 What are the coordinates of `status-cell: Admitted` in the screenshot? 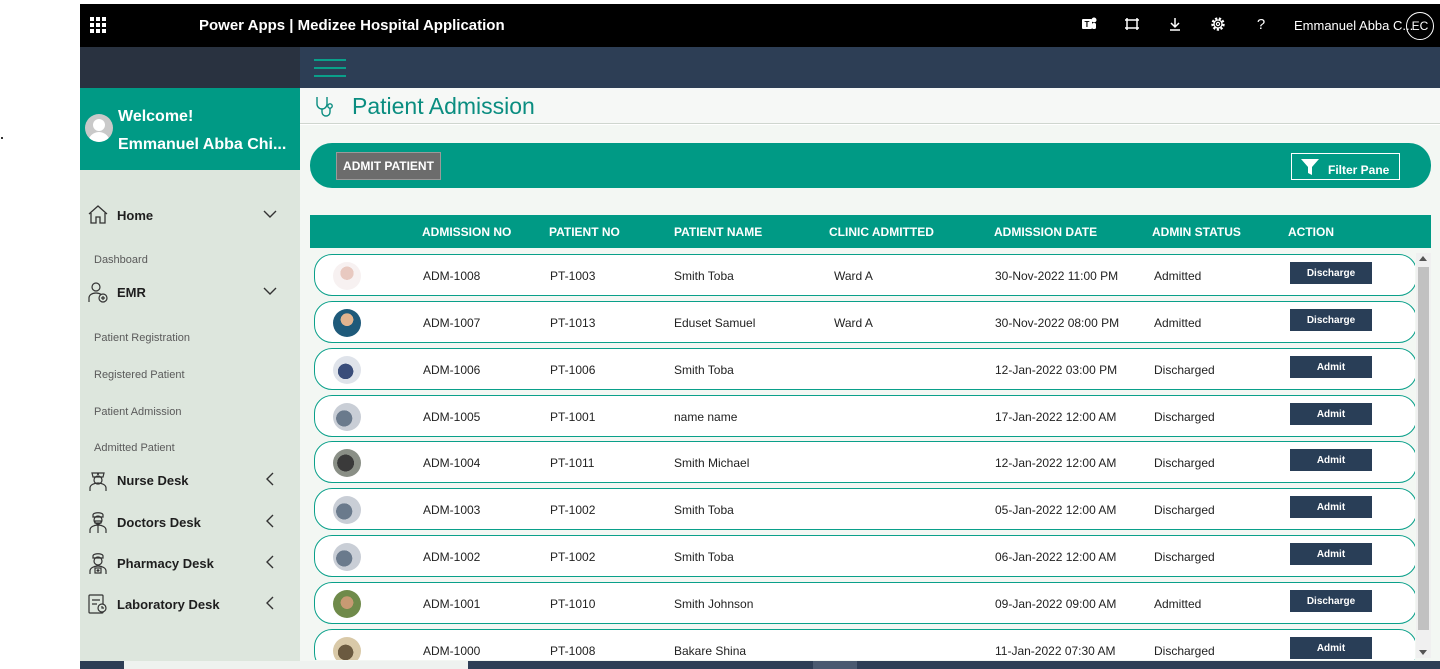 It's located at (1178, 604).